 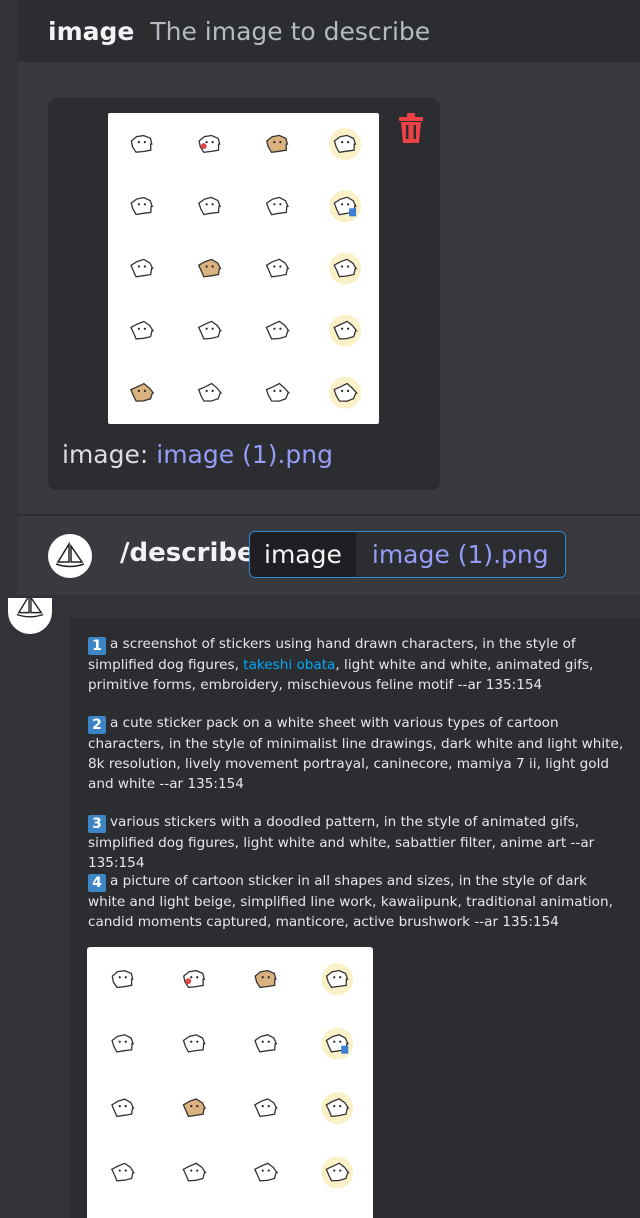 I want to click on command-option-chip: image image (1).png, so click(x=407, y=554).